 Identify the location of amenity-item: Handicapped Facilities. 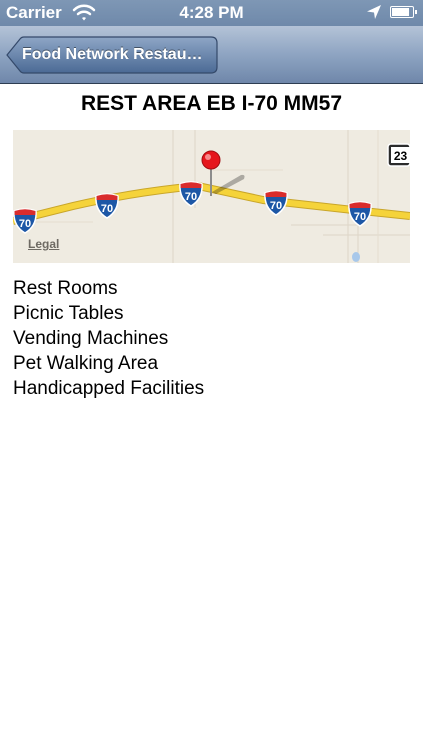
(109, 388).